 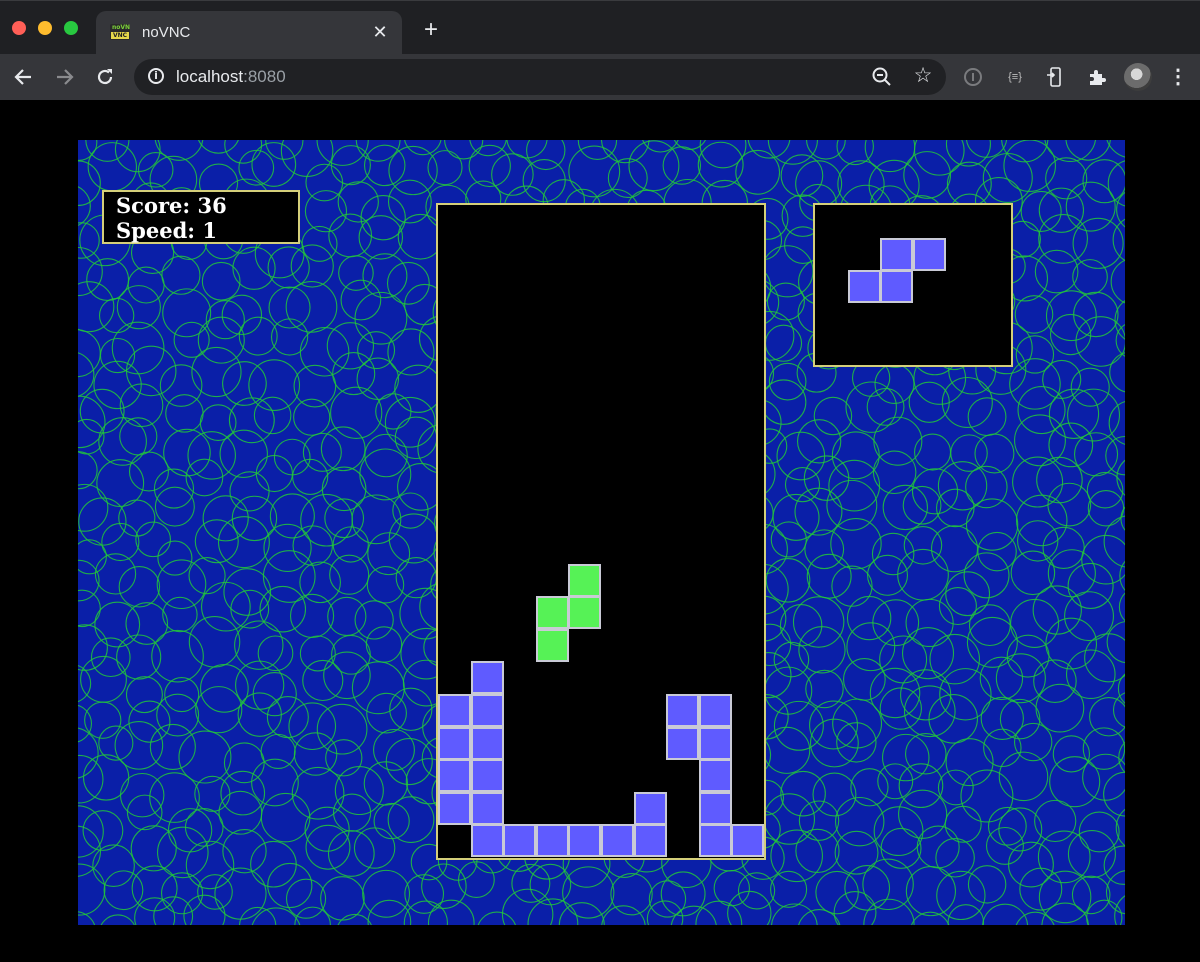 I want to click on back-button, so click(x=23, y=77).